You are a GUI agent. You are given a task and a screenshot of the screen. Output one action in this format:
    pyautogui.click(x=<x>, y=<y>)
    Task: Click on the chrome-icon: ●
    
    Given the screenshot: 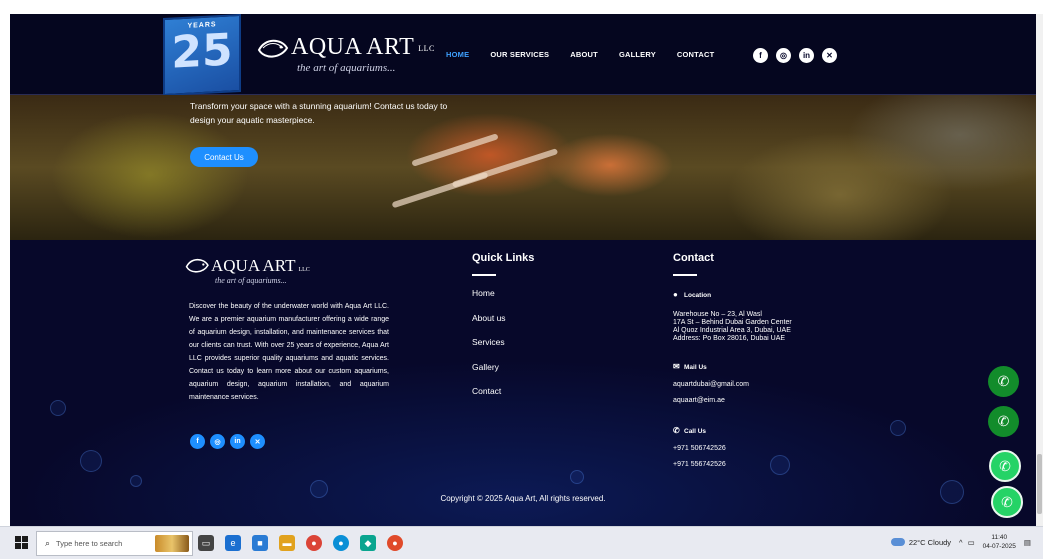 What is the action you would take?
    pyautogui.click(x=314, y=543)
    